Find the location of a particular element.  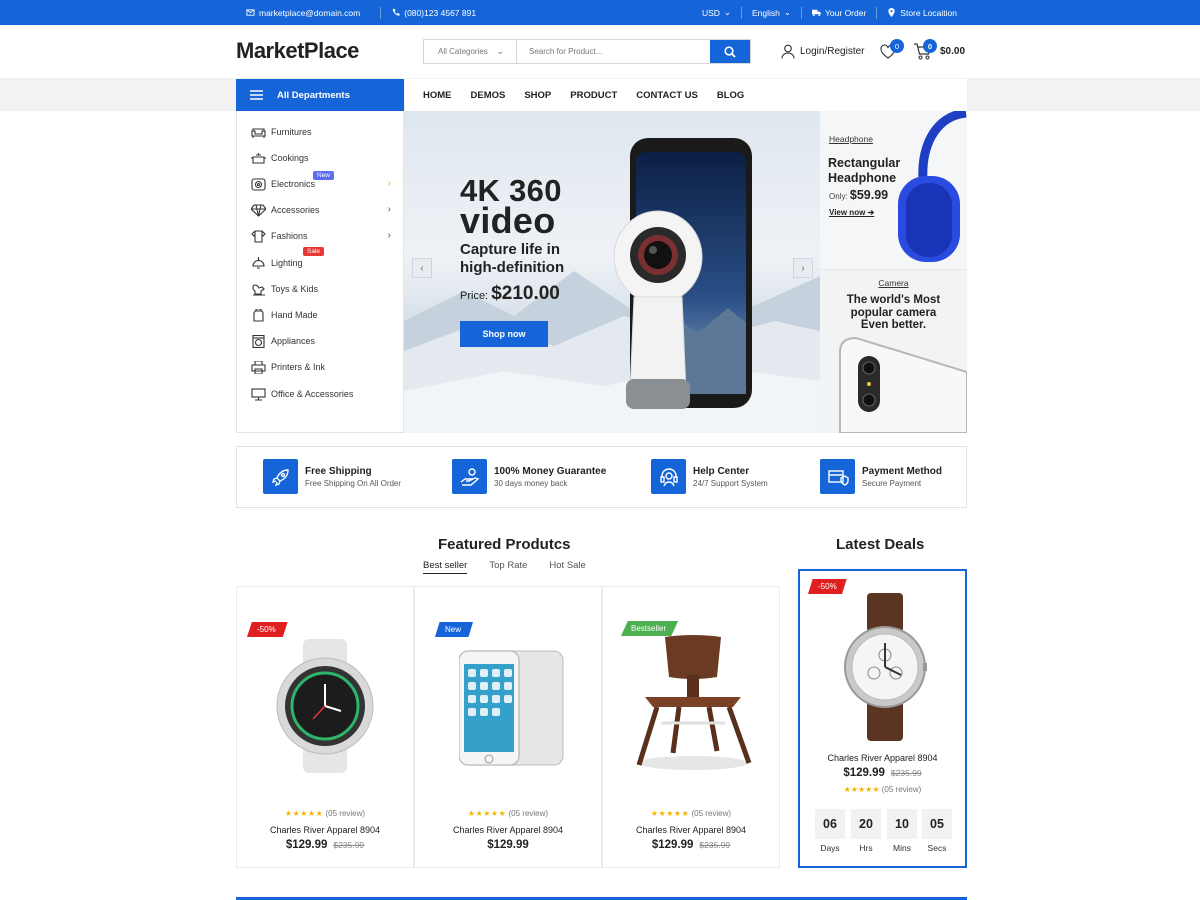

feature-subtitle: Secure Payment is located at coordinates (892, 483).